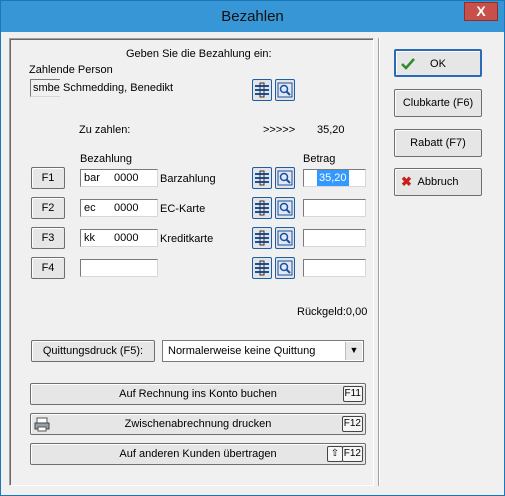  I want to click on window-title: Bezahlen, so click(252, 16).